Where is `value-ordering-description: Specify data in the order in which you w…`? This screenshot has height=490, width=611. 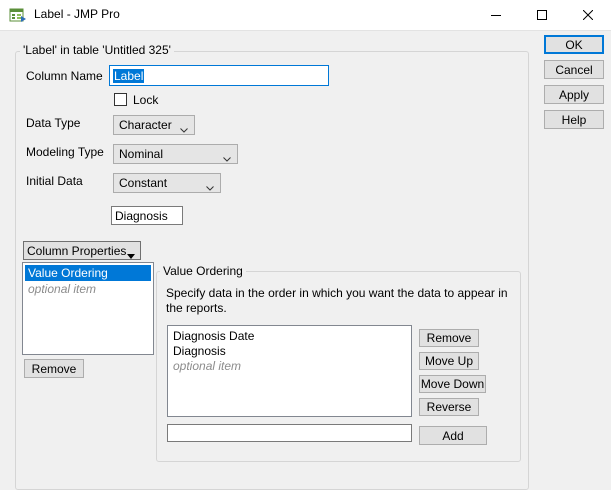 value-ordering-description: Specify data in the order in which you w… is located at coordinates (337, 300).